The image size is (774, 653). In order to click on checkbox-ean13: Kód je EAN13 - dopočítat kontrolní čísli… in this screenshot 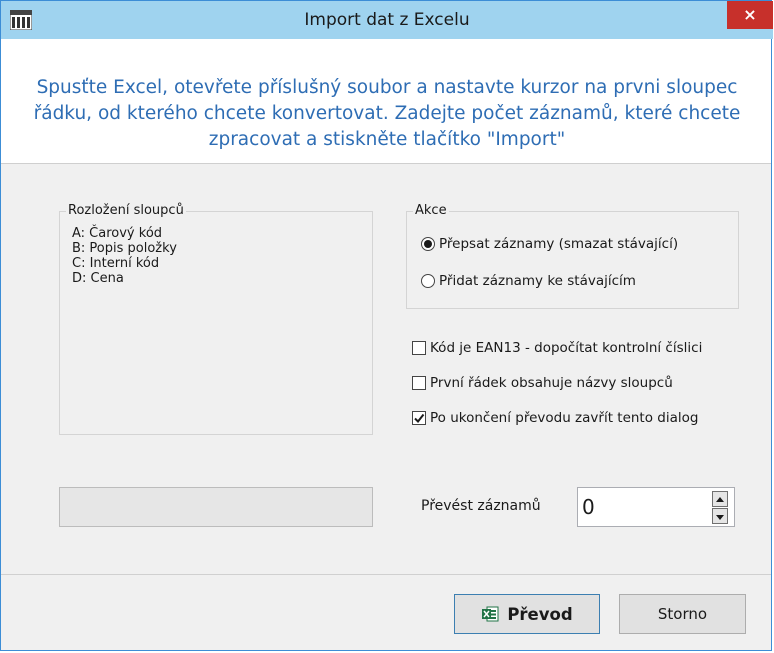, I will do `click(557, 348)`.